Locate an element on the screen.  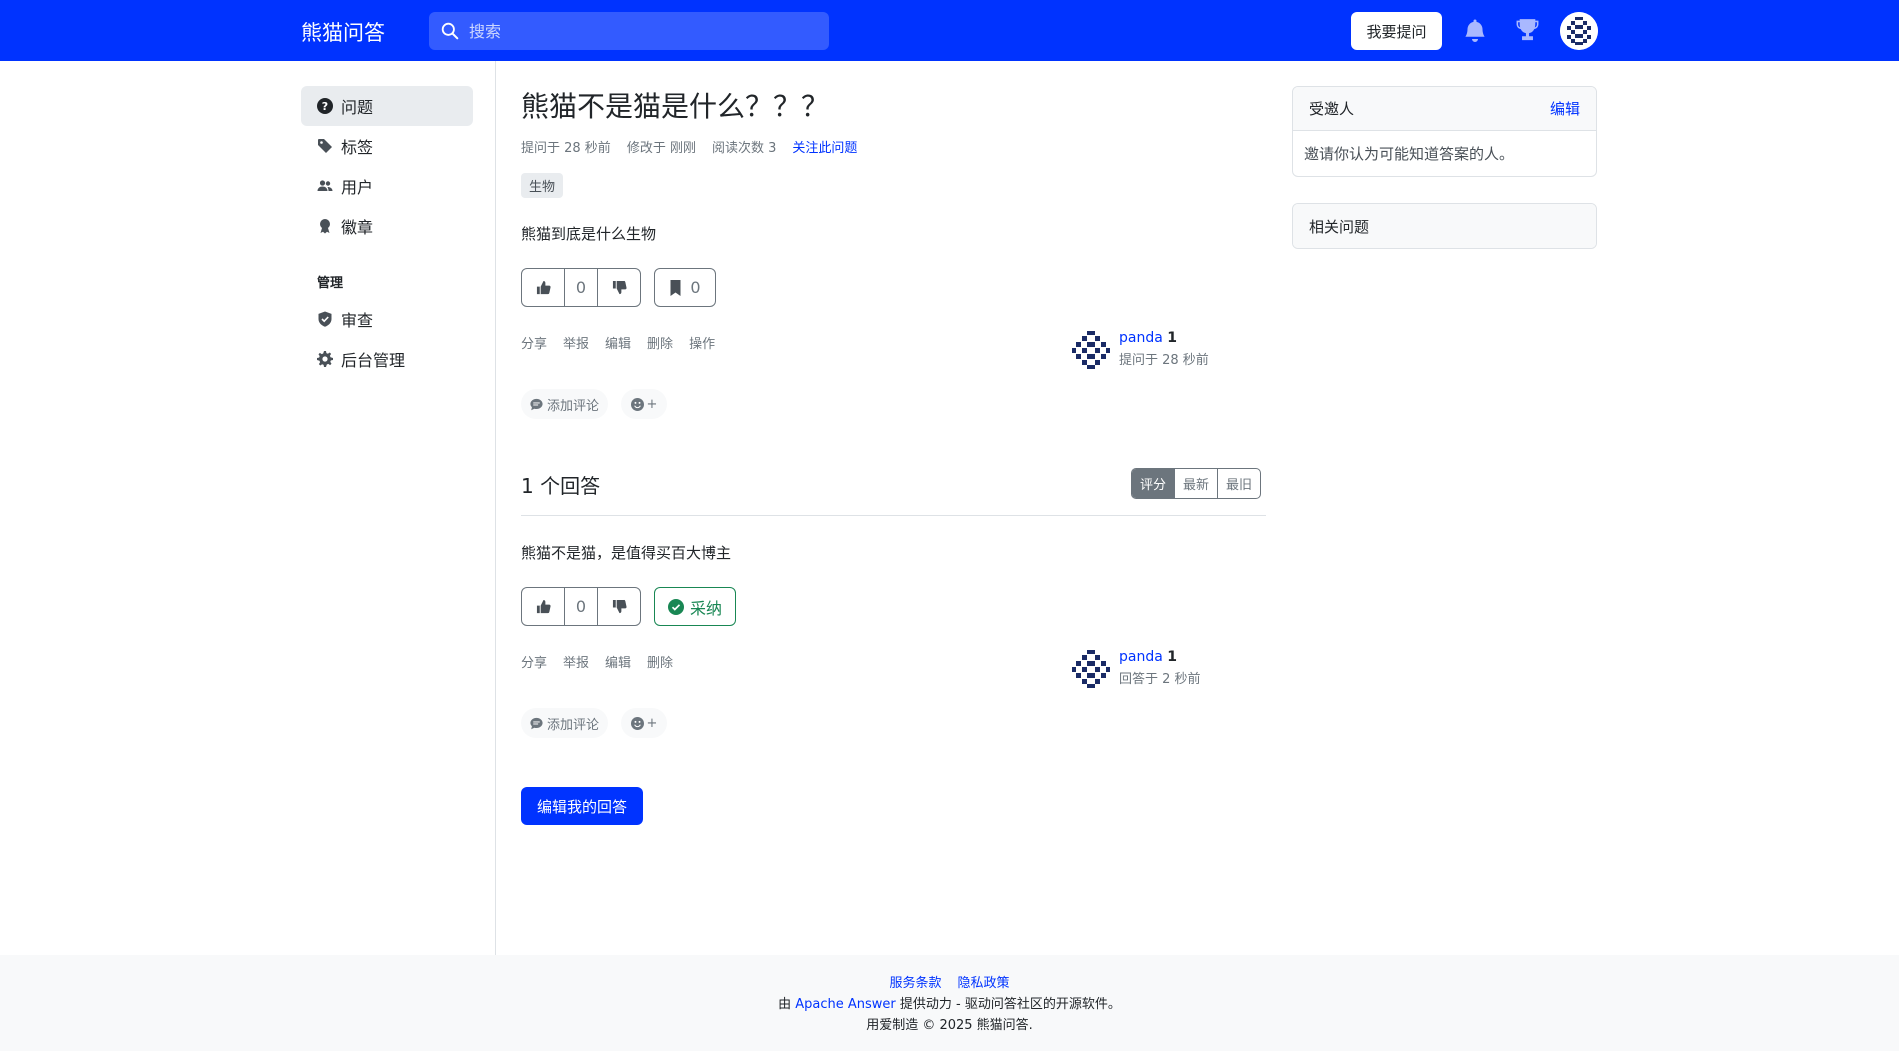
sidebar-item-label: 徽章 is located at coordinates (357, 227).